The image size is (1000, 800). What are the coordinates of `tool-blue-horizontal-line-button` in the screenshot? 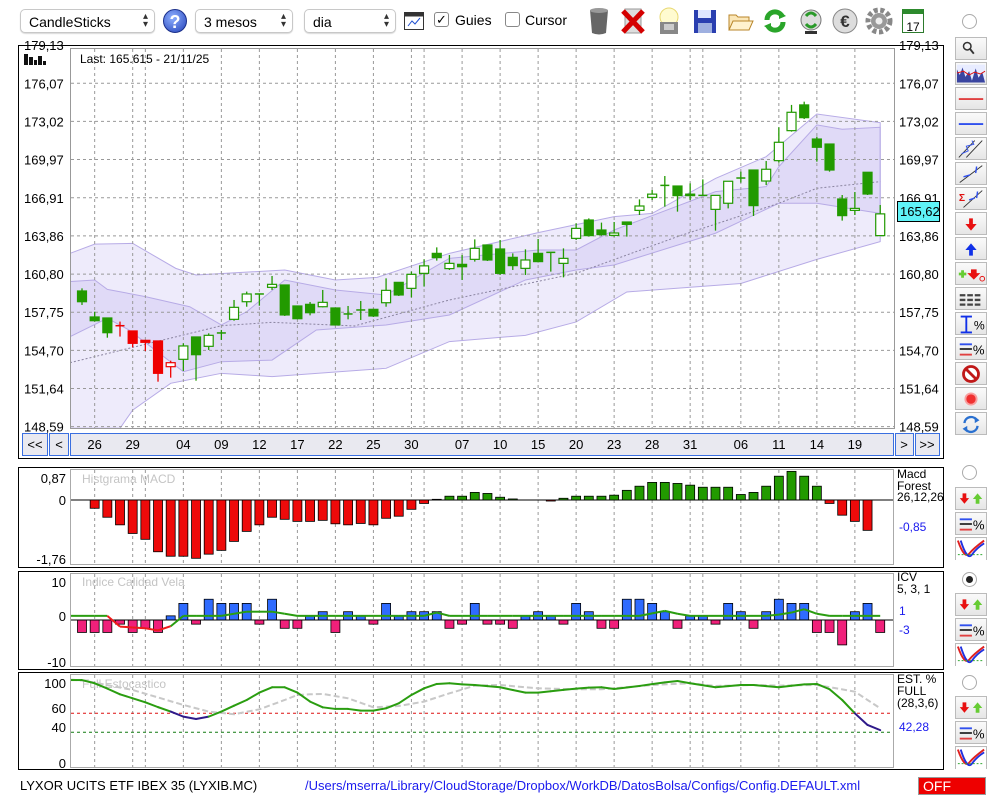 It's located at (971, 123).